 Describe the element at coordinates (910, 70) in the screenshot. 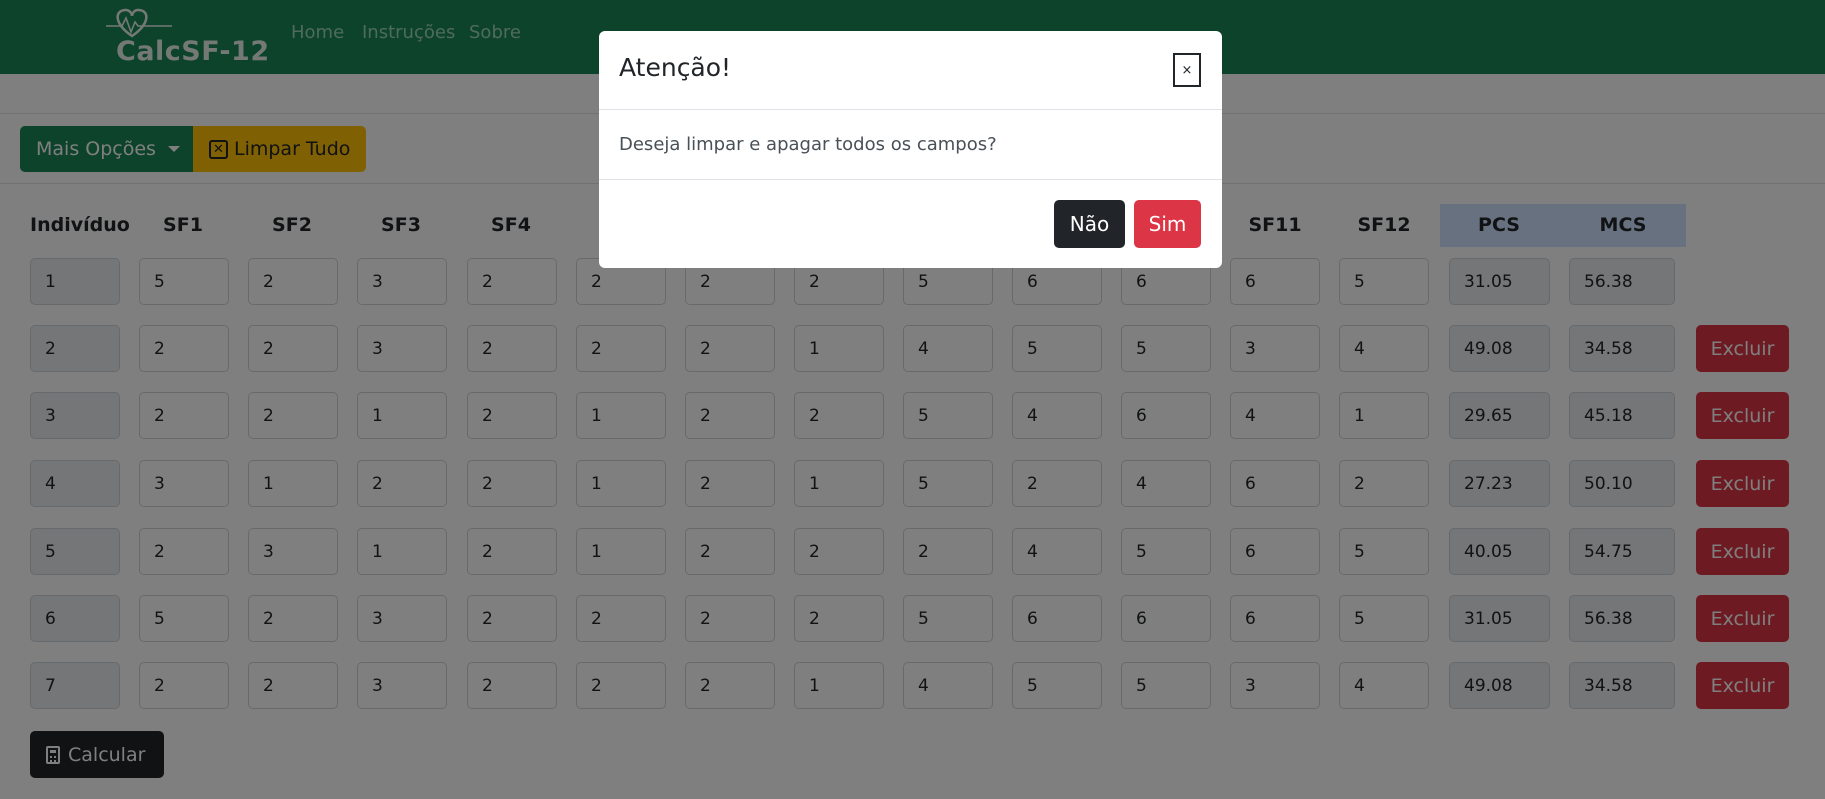

I see `modal-header: Atenção! ×` at that location.